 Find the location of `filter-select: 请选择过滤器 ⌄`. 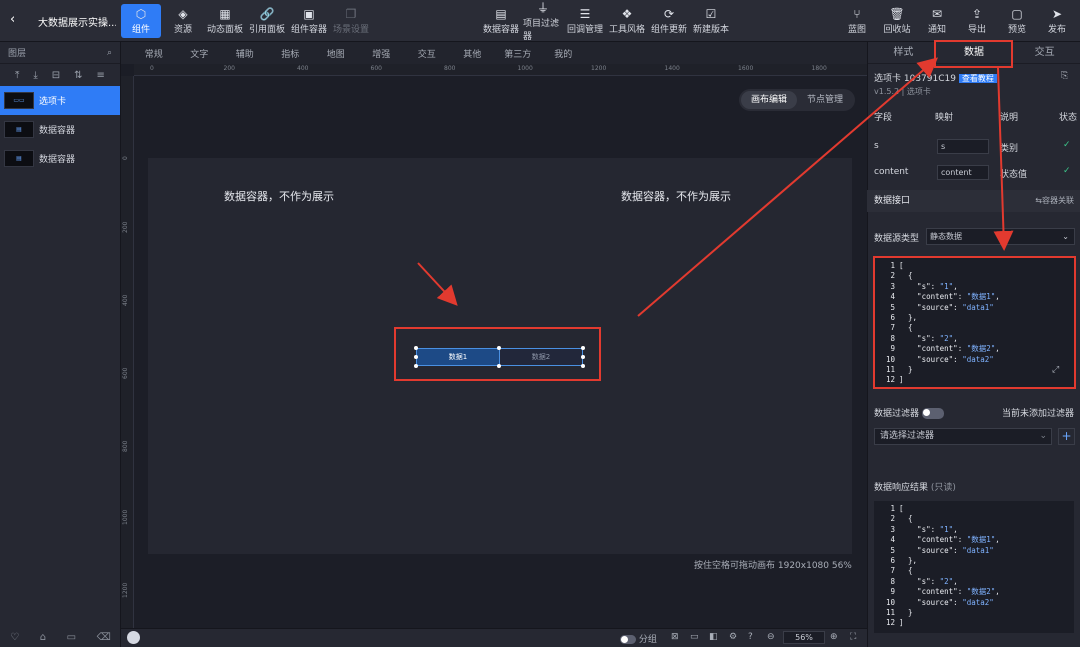

filter-select: 请选择过滤器 ⌄ is located at coordinates (963, 436).